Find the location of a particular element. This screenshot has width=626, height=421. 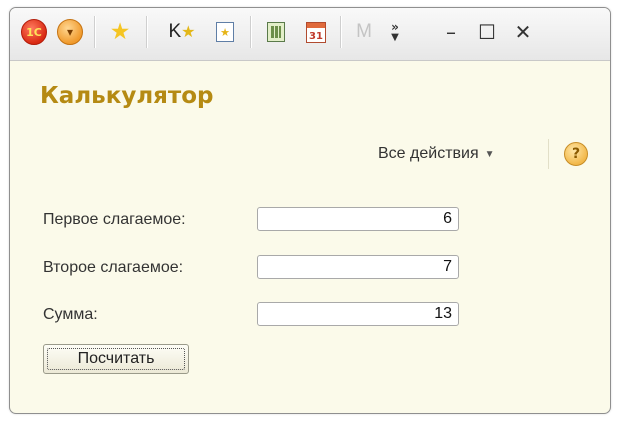

help-button: ? is located at coordinates (576, 154).